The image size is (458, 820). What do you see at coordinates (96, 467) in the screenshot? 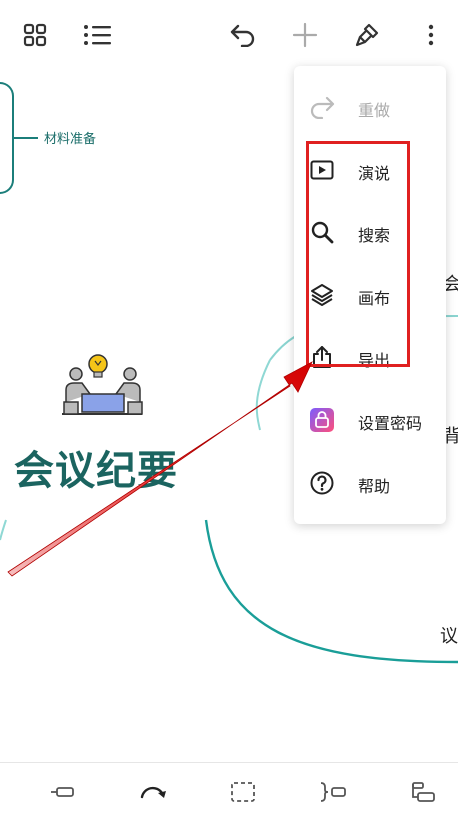
I see `central-topic-title: 会议纪要` at bounding box center [96, 467].